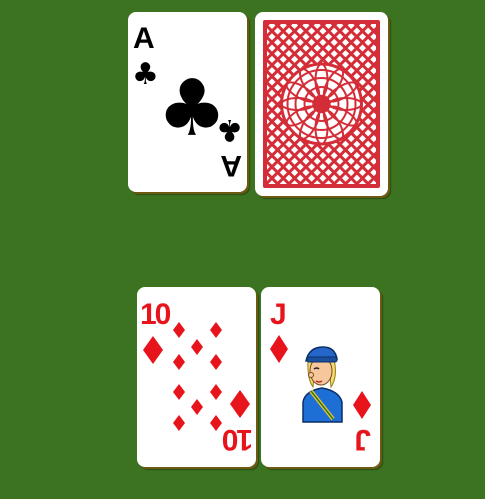 The width and height of the screenshot is (485, 499). I want to click on ace-of-clubs-face: A ♣ ♣ A ♣, so click(187, 102).